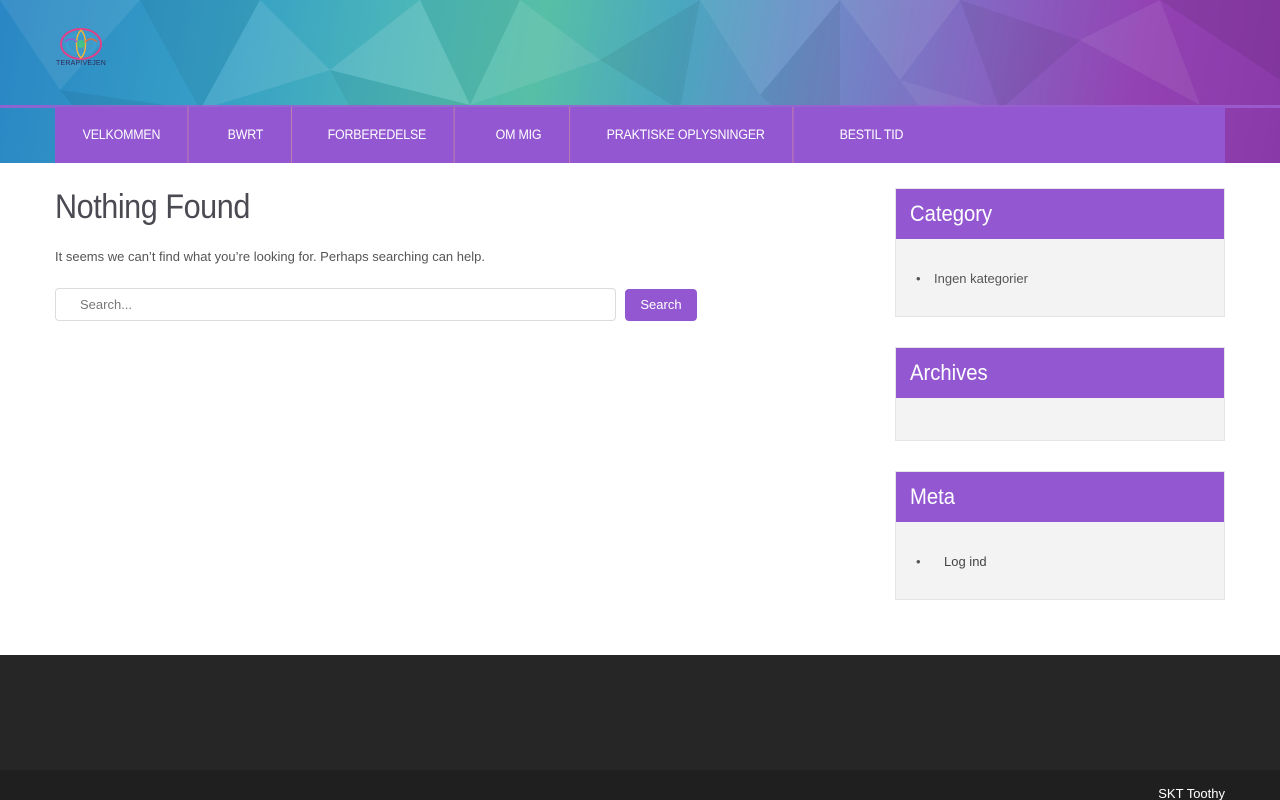 Image resolution: width=1280 pixels, height=800 pixels. What do you see at coordinates (661, 304) in the screenshot?
I see `search-button: Search` at bounding box center [661, 304].